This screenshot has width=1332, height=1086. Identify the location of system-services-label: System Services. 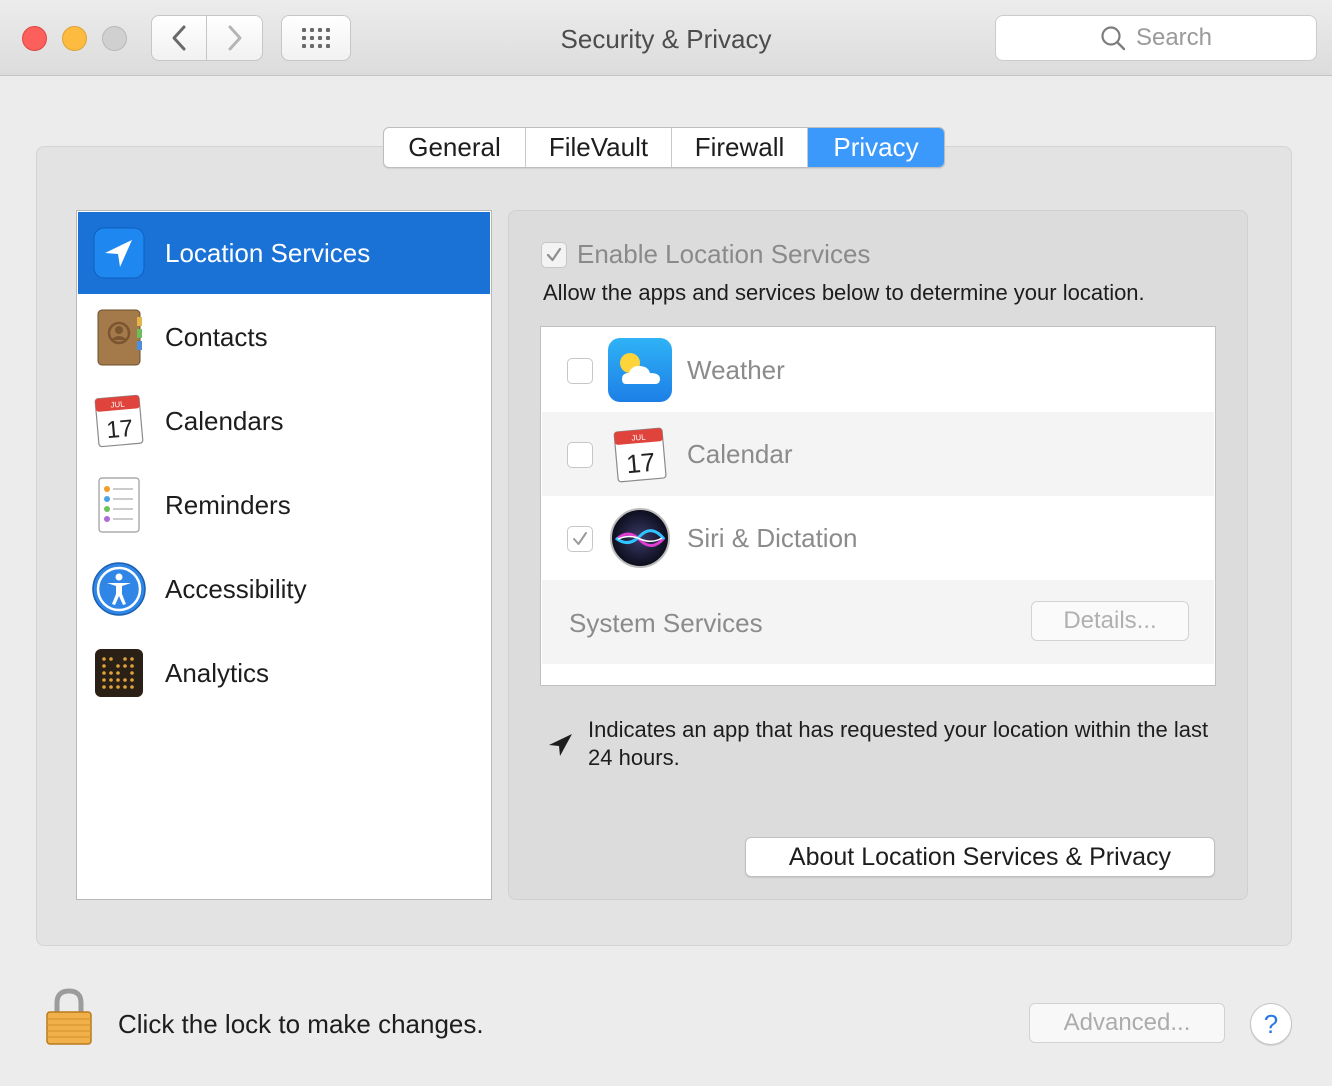
(666, 623).